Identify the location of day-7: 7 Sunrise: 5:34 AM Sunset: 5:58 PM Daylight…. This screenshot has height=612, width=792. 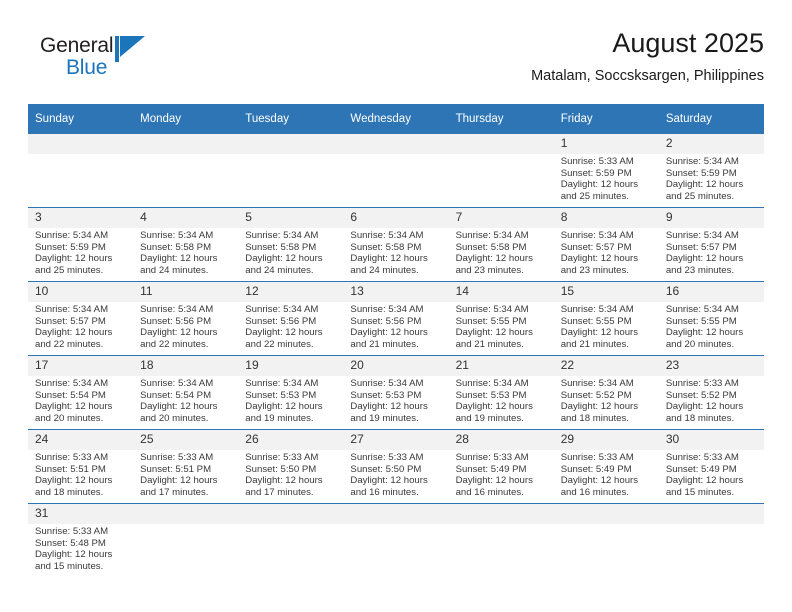
(501, 244).